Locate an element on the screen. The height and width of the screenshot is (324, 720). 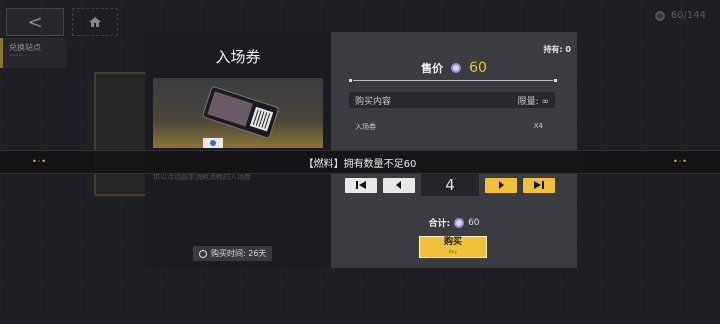
skip-last-icon is located at coordinates (539, 185).